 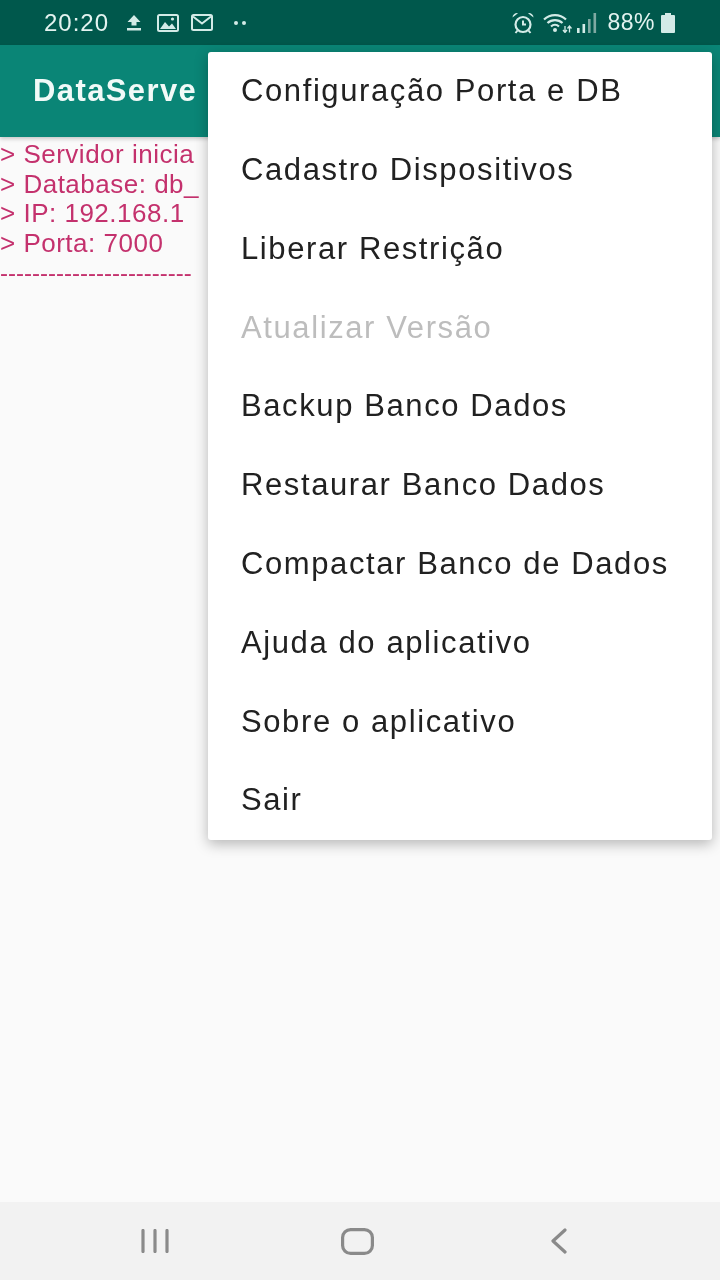 I want to click on recent-apps-icon, so click(x=155, y=1241).